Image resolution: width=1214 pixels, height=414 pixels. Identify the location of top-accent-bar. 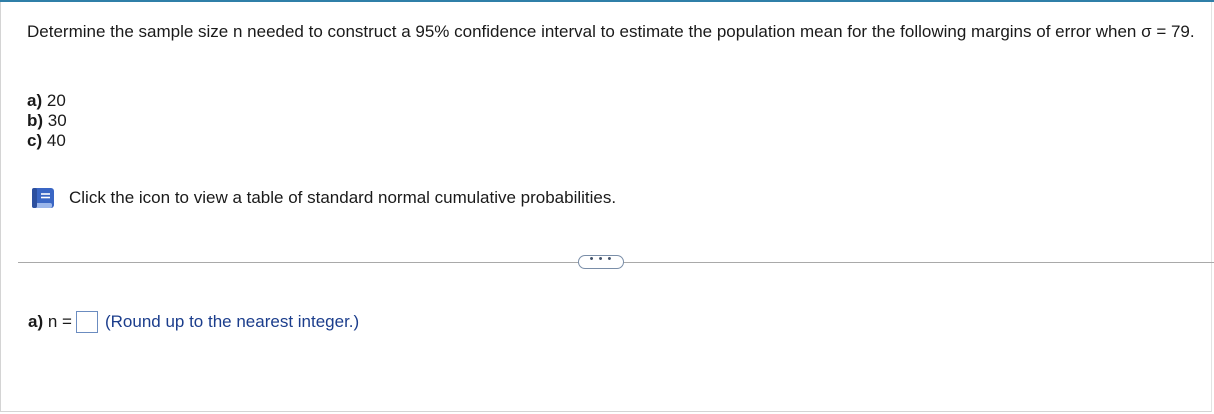
(607, 1).